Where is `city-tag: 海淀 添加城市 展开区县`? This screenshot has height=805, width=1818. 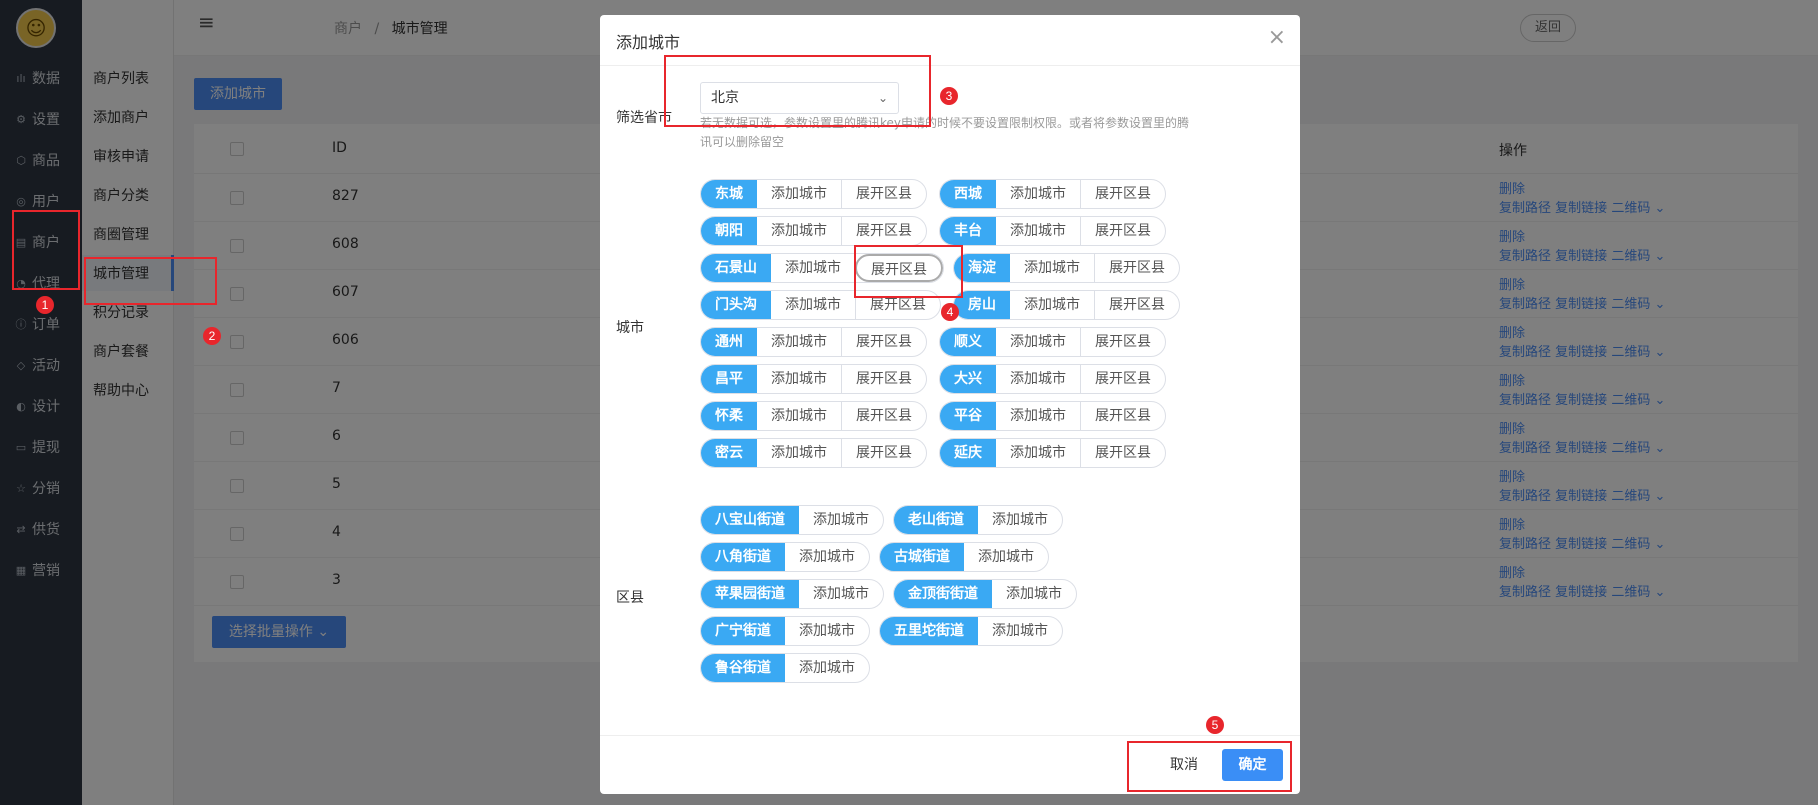 city-tag: 海淀 添加城市 展开区县 is located at coordinates (1066, 268).